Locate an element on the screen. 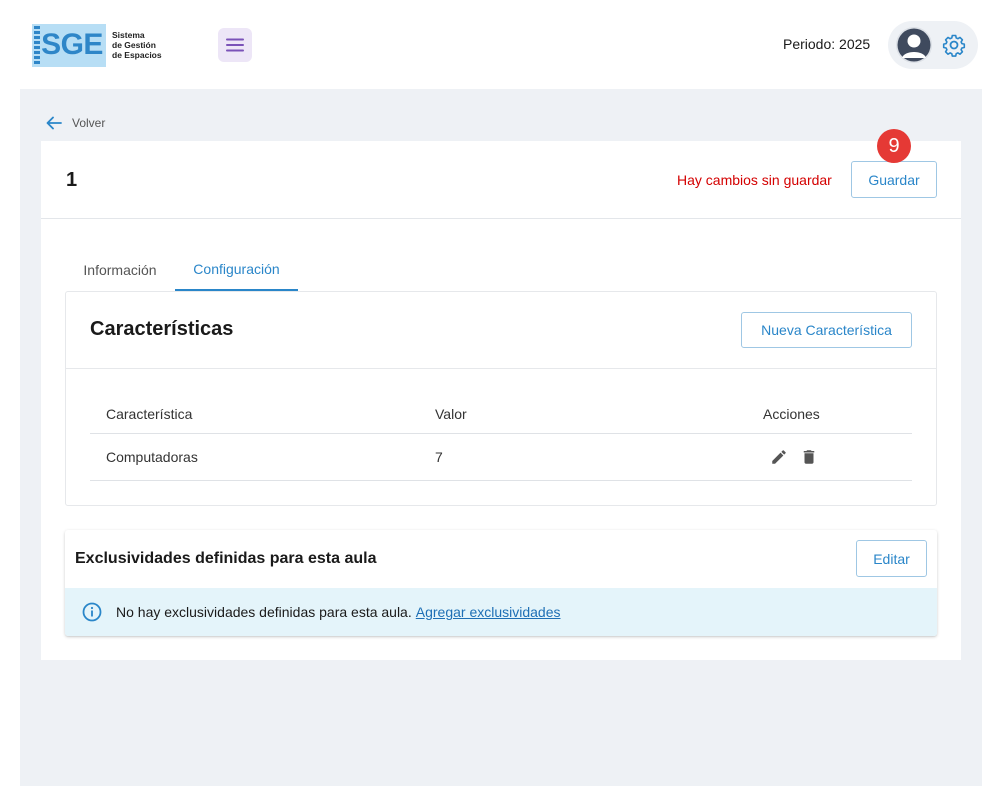 This screenshot has width=1002, height=786. column-header-acciones: Acciones is located at coordinates (791, 414).